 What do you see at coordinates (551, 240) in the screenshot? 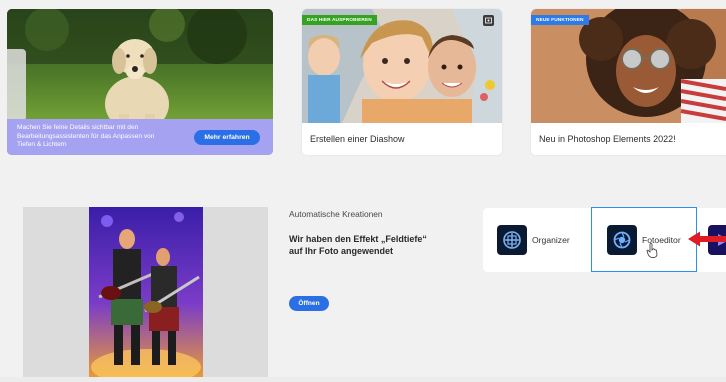
I see `organizer-label: Organizer` at bounding box center [551, 240].